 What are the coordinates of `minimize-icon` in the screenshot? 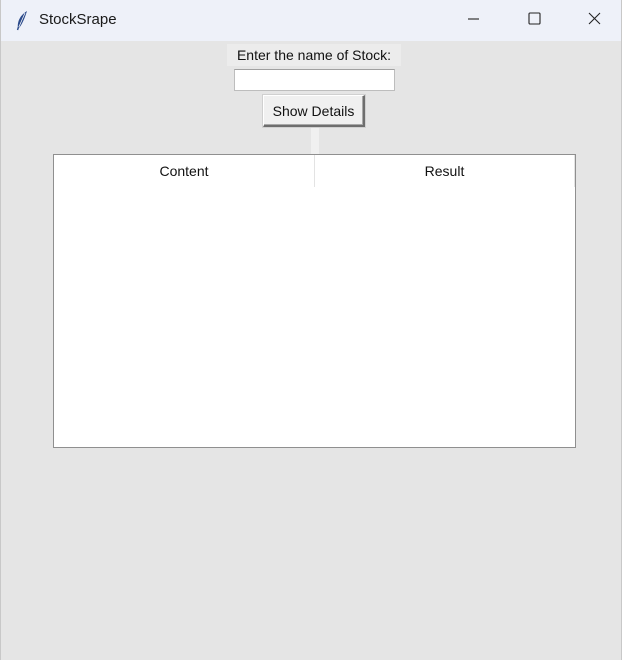 It's located at (474, 21).